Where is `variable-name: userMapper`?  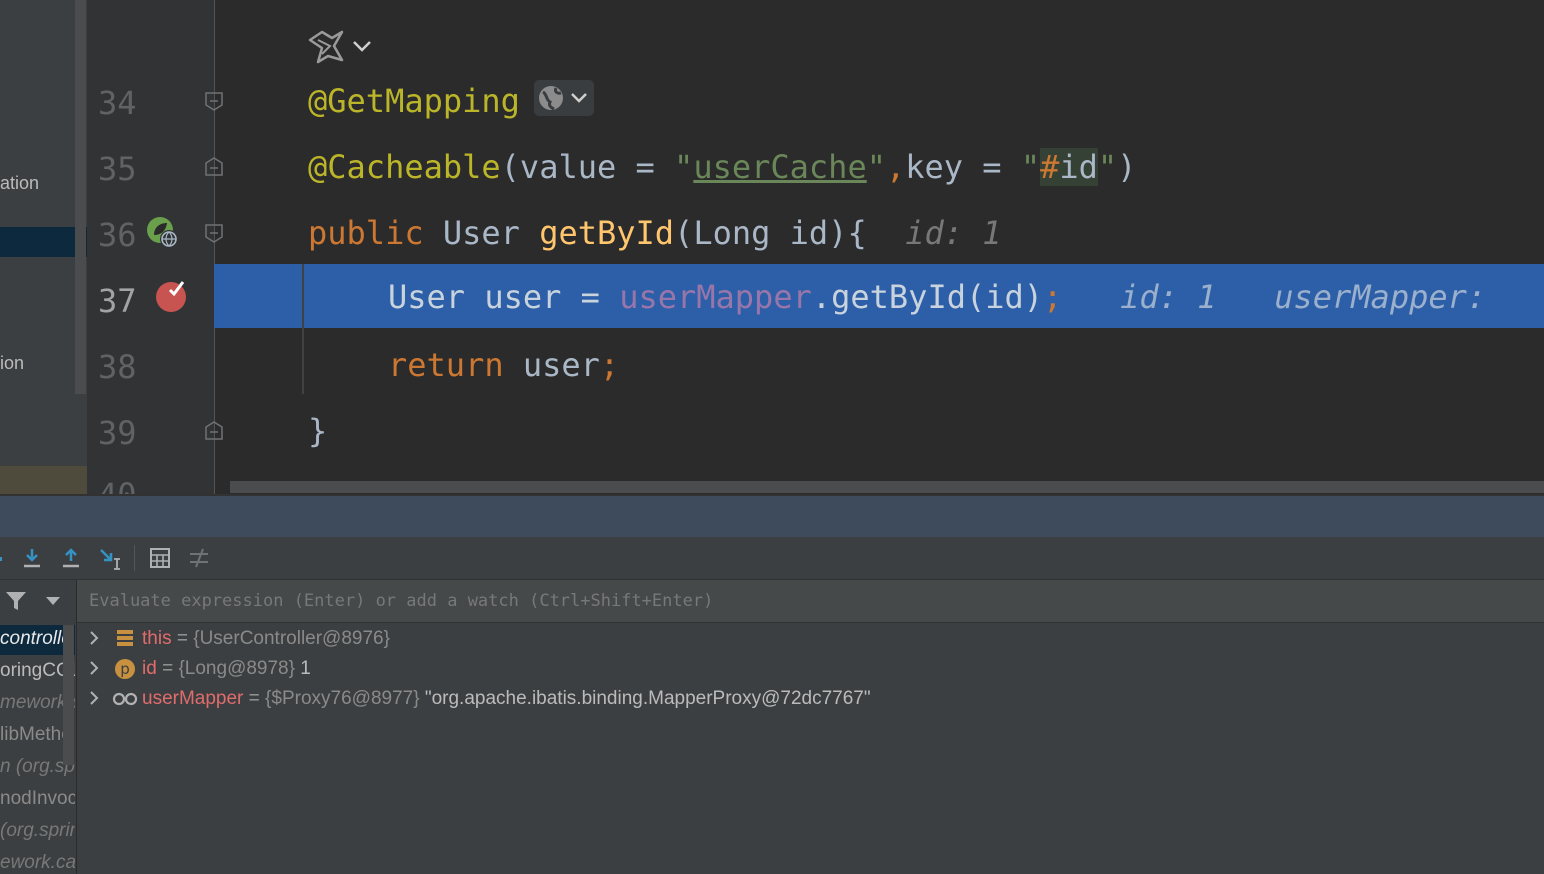
variable-name: userMapper is located at coordinates (193, 698).